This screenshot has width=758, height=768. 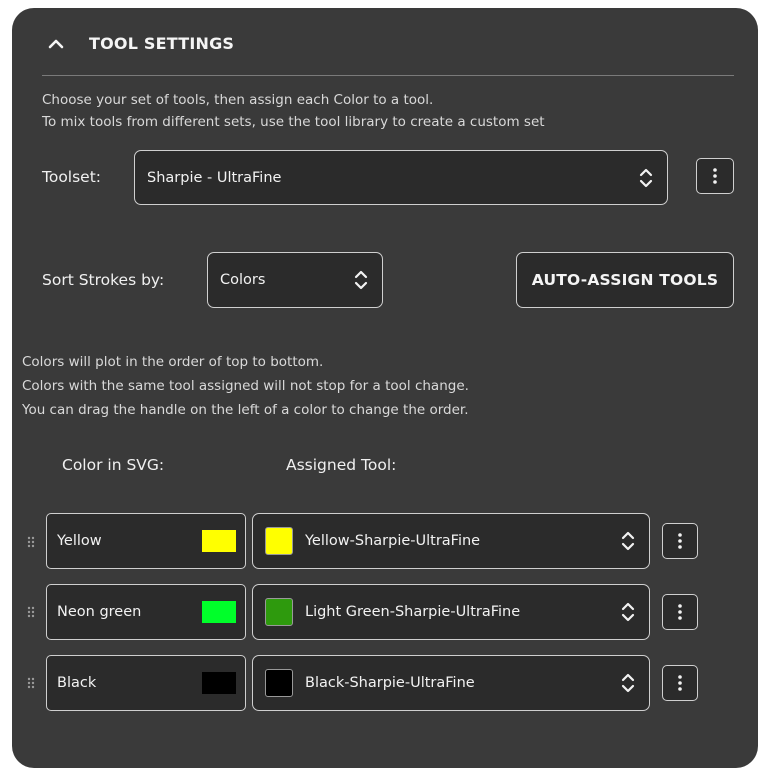 I want to click on color-name: Neon green, so click(x=99, y=612).